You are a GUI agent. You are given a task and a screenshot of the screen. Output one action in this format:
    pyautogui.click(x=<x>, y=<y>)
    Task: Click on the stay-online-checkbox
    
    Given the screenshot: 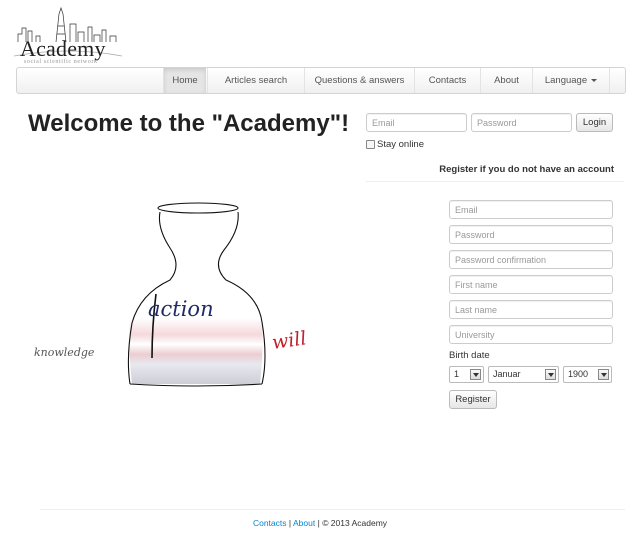 What is the action you would take?
    pyautogui.click(x=370, y=144)
    